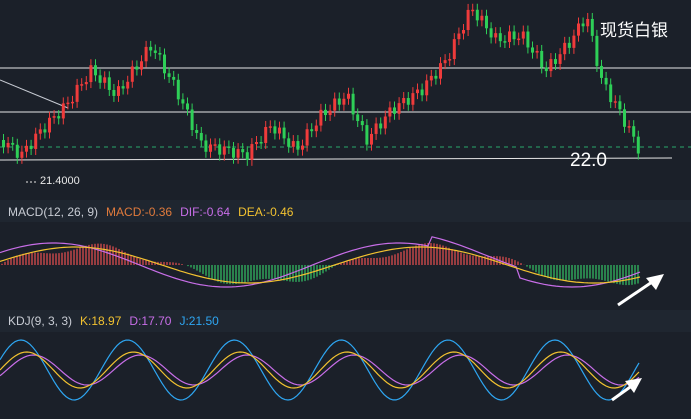 This screenshot has height=419, width=691. Describe the element at coordinates (588, 160) in the screenshot. I see `support-level-label: 22.0` at that location.